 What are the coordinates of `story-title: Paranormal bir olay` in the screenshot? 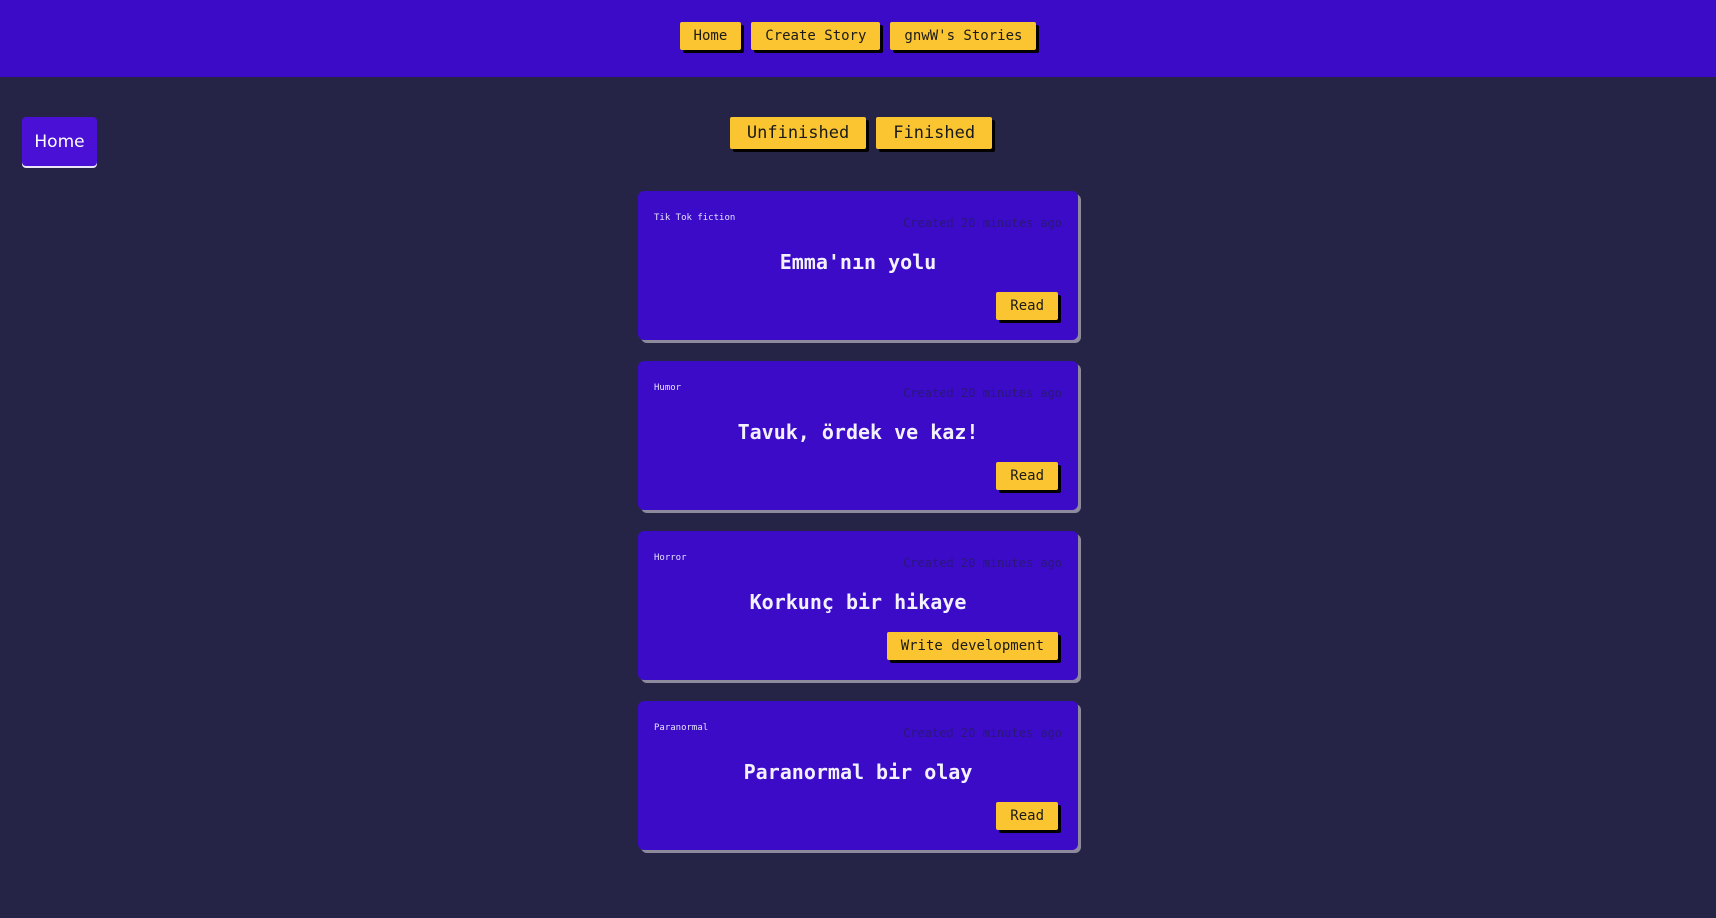 It's located at (858, 772).